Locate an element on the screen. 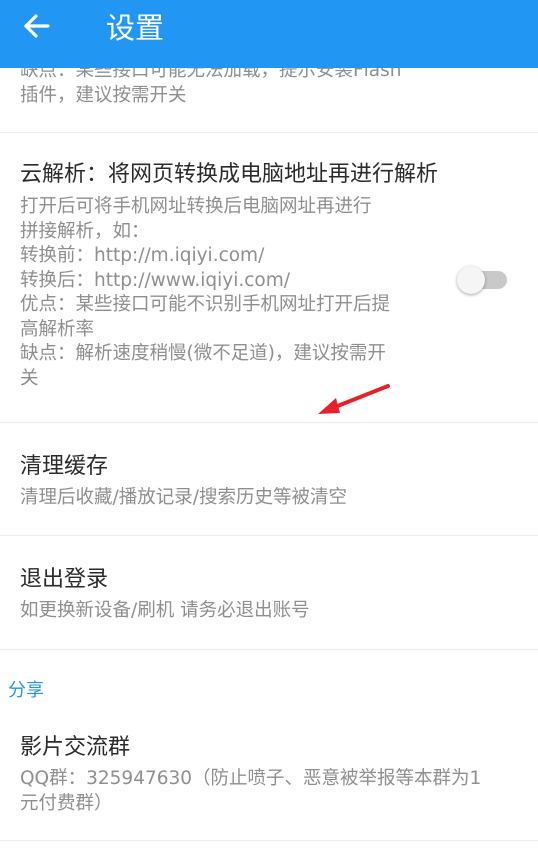 This screenshot has height=856, width=538. cloud-parse-desc-line: 打开后可将手机网址转换后电脑网址再进行 is located at coordinates (196, 206).